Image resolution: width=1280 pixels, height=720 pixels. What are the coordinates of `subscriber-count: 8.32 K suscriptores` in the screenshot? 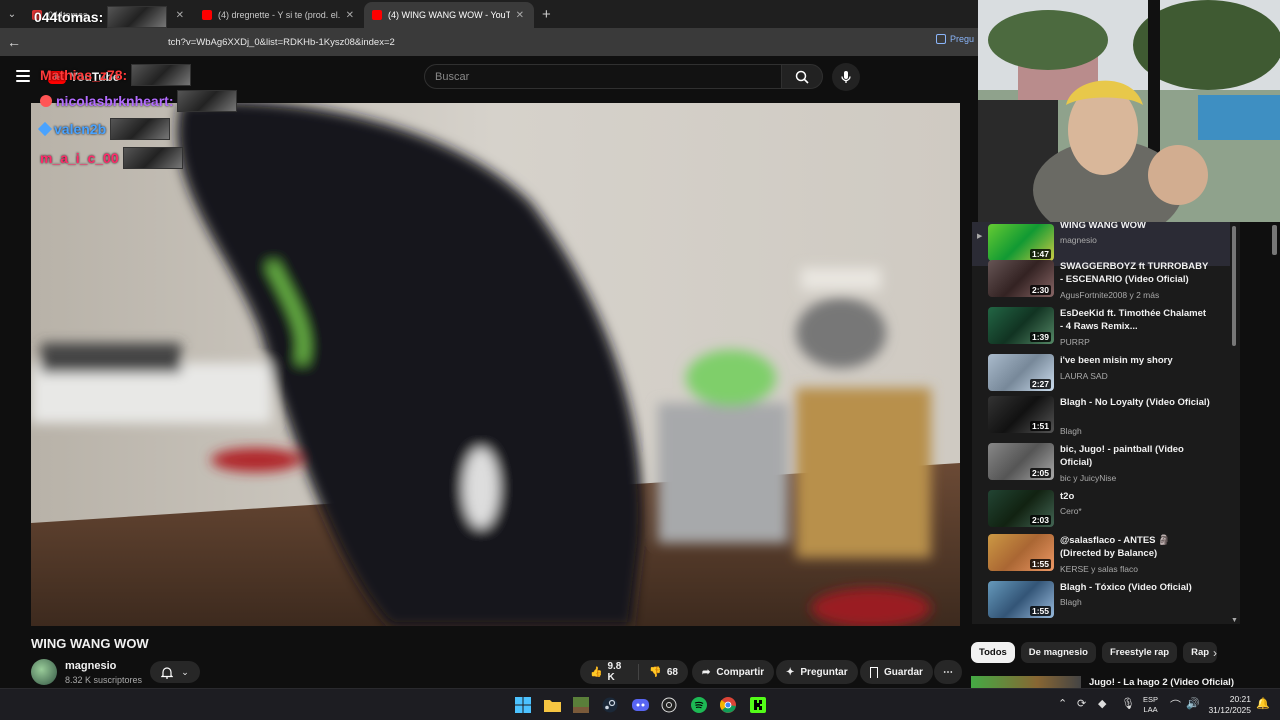 It's located at (104, 680).